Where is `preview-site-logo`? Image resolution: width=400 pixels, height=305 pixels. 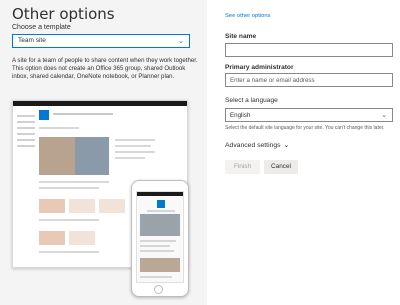
preview-site-logo is located at coordinates (44, 115).